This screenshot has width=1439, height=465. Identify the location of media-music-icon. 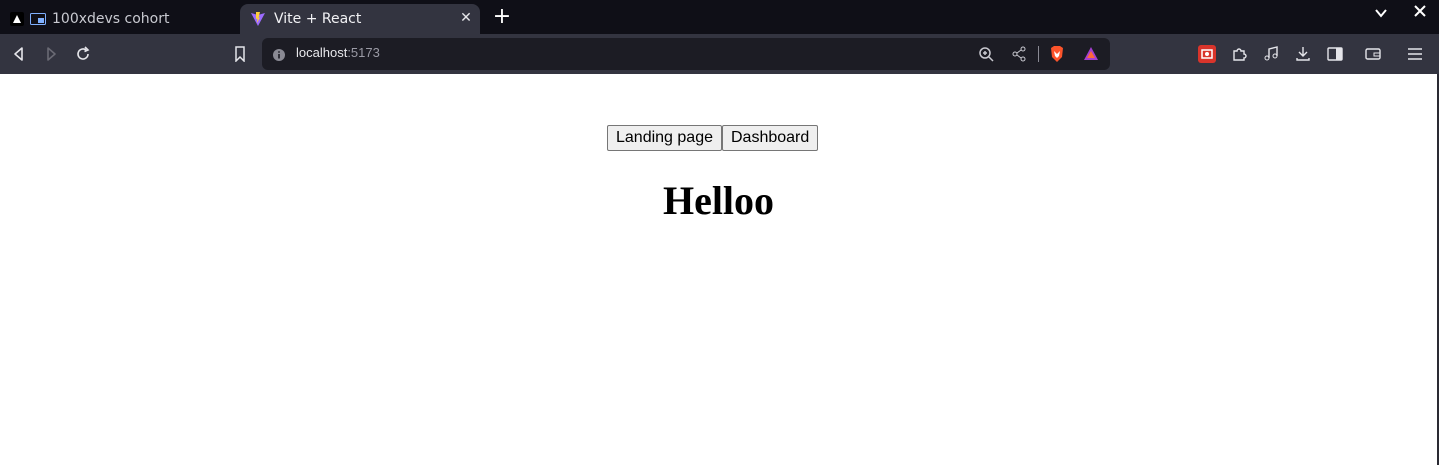
(1271, 54).